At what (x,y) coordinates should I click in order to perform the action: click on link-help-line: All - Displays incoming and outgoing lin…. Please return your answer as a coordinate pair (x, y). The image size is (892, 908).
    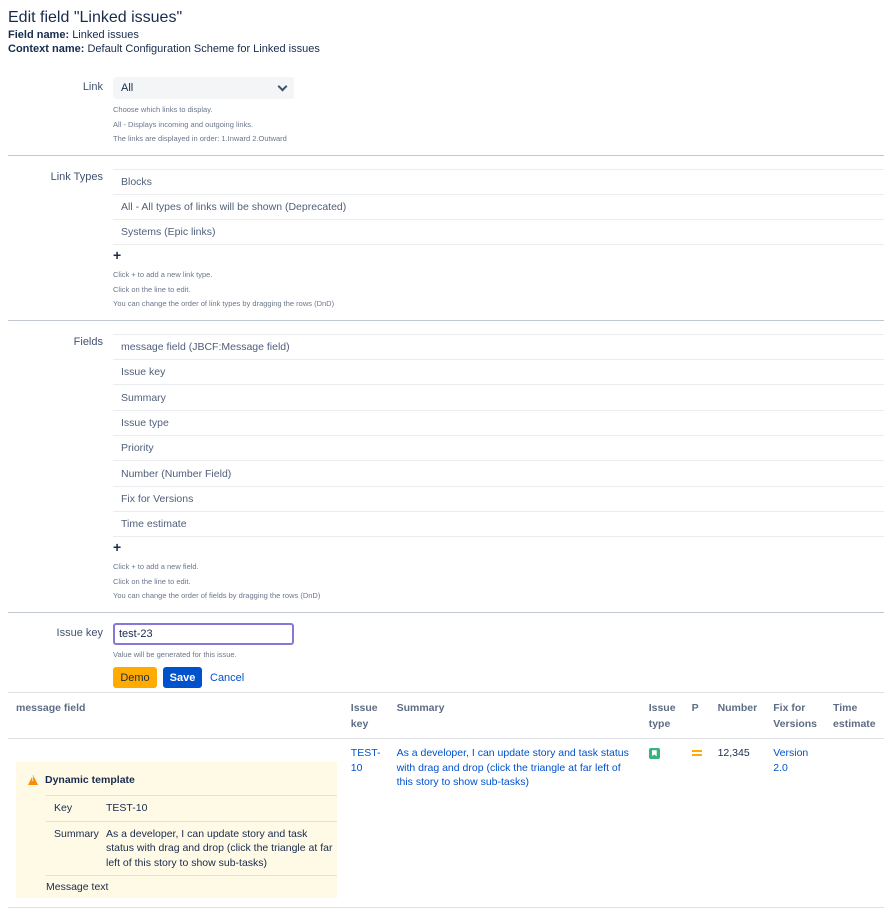
    Looking at the image, I should click on (183, 124).